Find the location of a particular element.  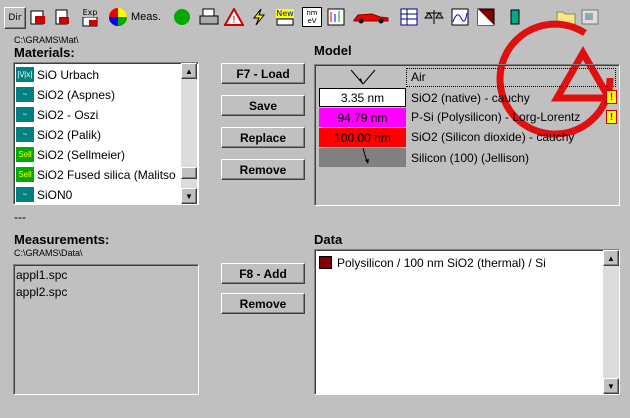

air-focus-box is located at coordinates (511, 77).